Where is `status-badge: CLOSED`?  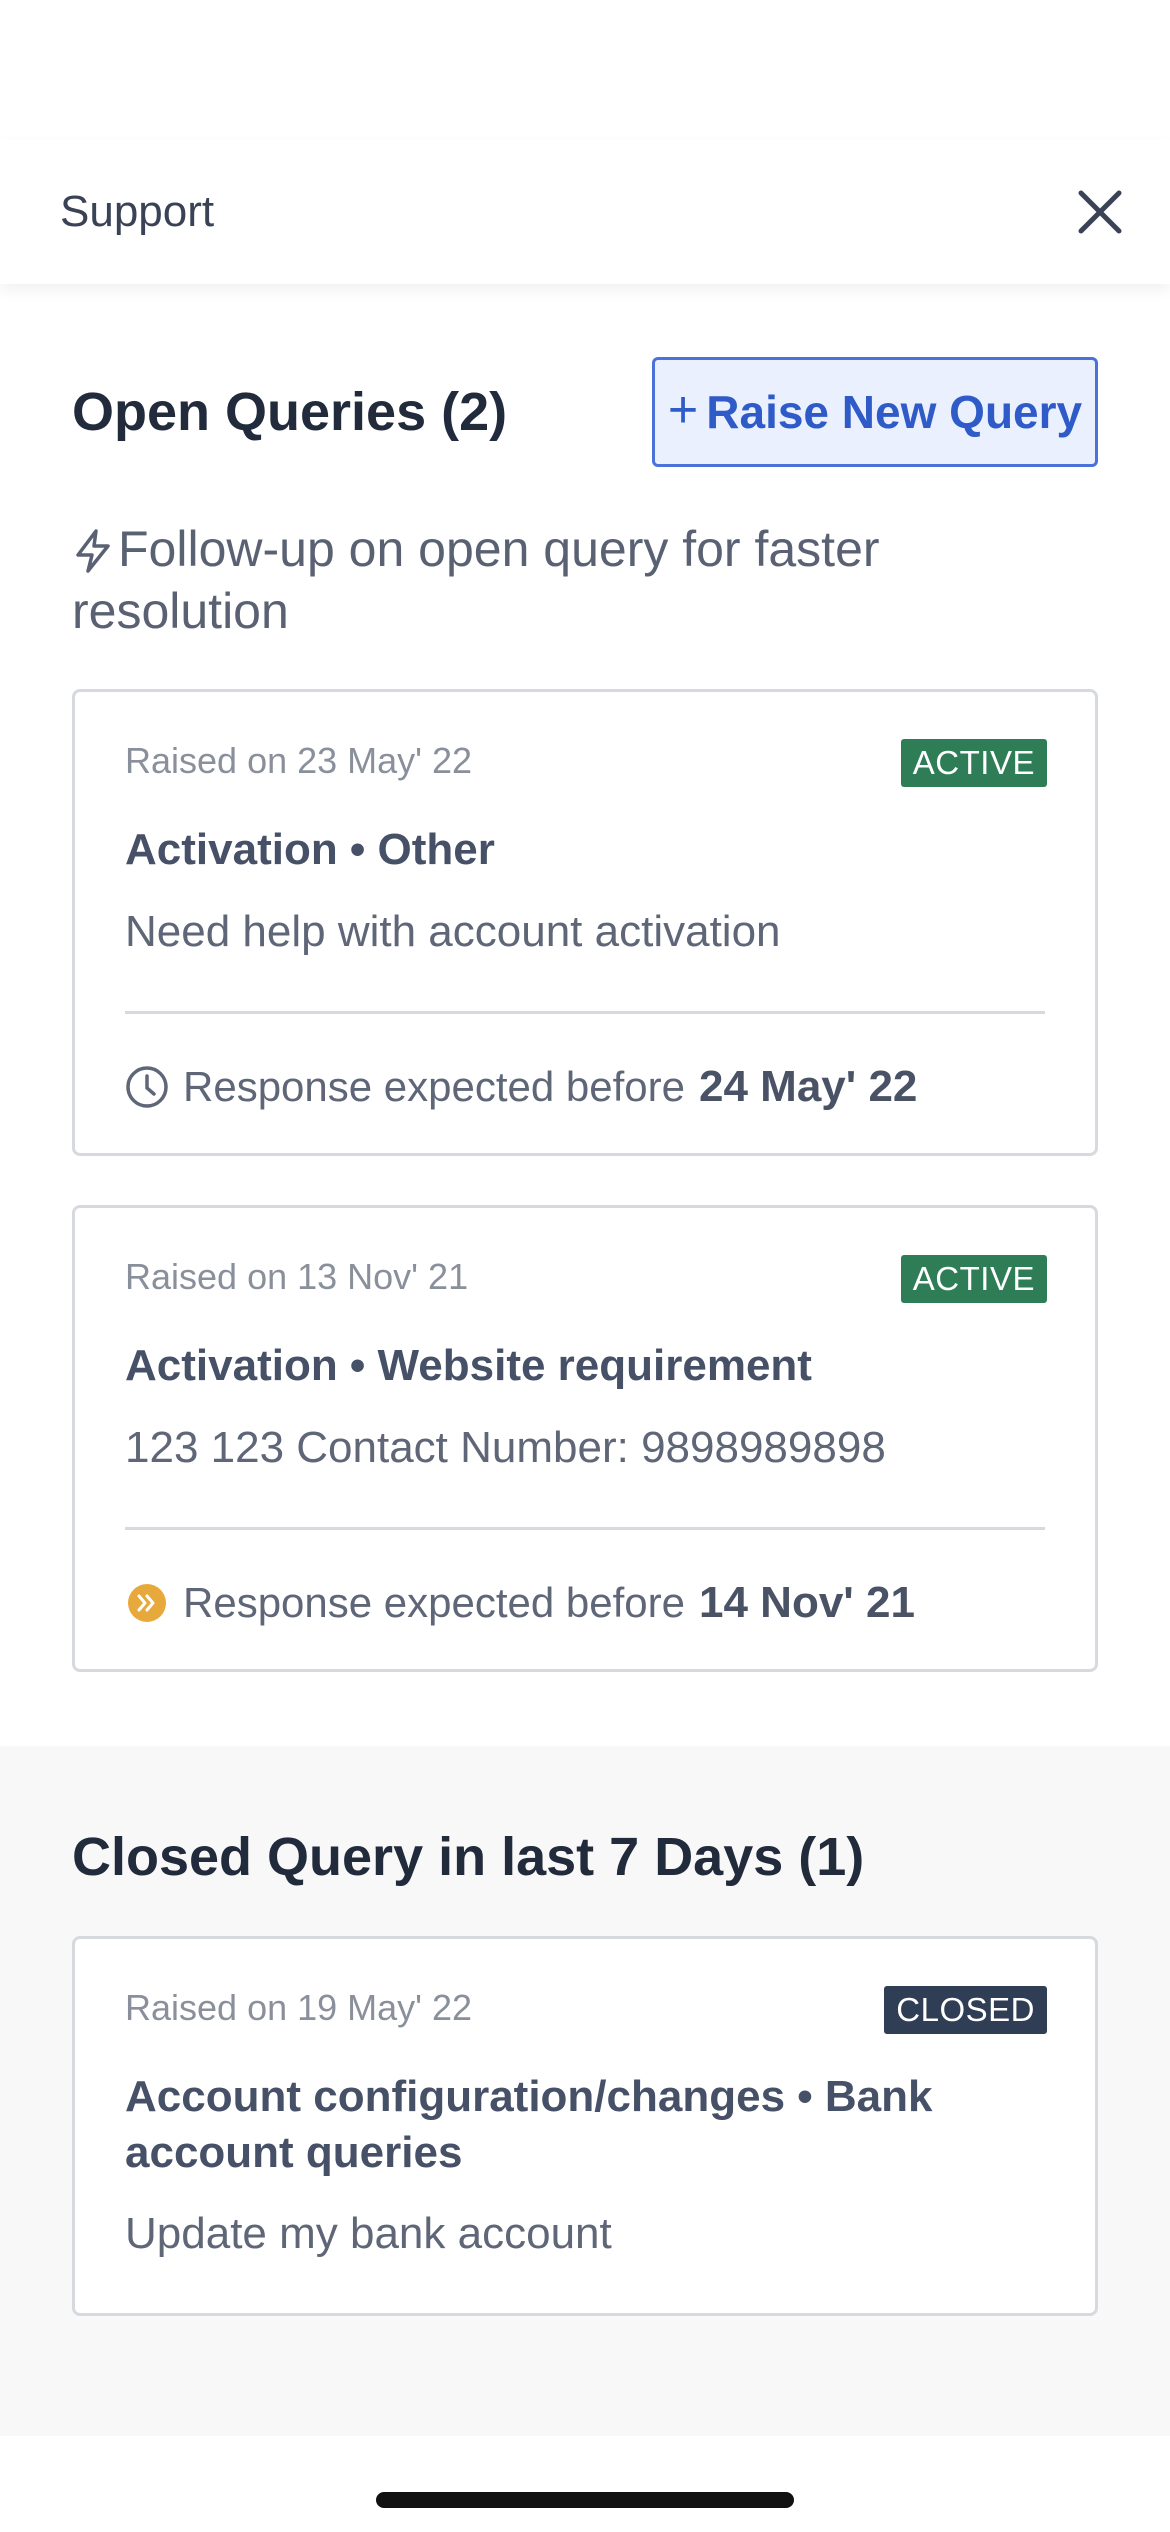 status-badge: CLOSED is located at coordinates (965, 2010).